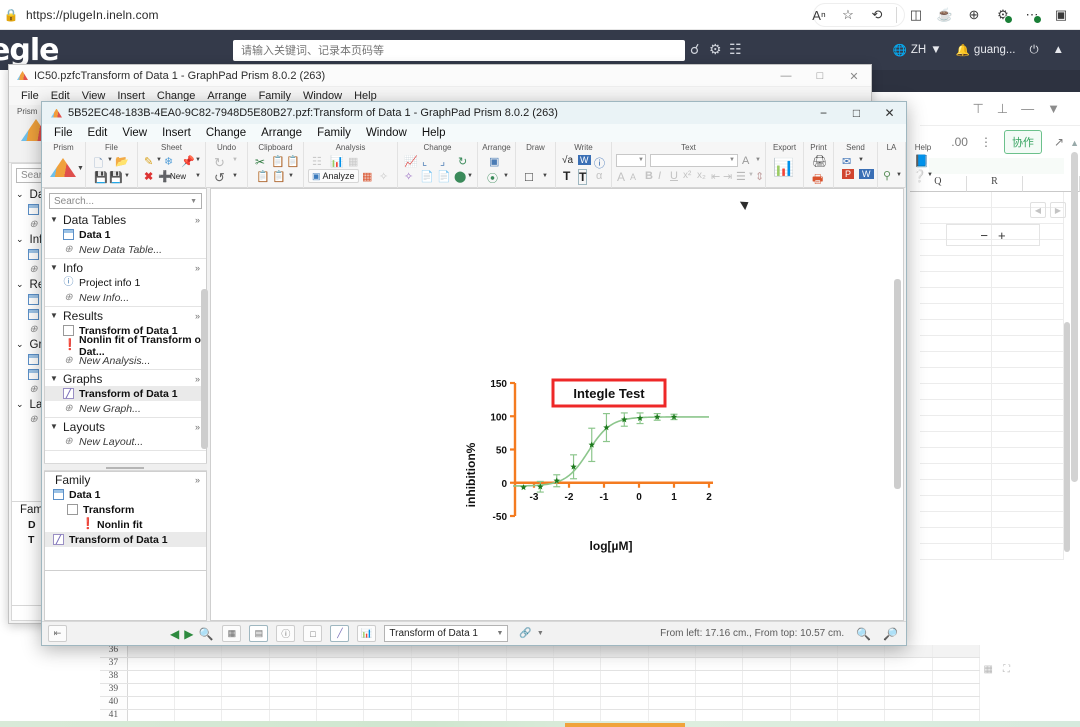  Describe the element at coordinates (114, 677) in the screenshot. I see `row-number: 38` at that location.